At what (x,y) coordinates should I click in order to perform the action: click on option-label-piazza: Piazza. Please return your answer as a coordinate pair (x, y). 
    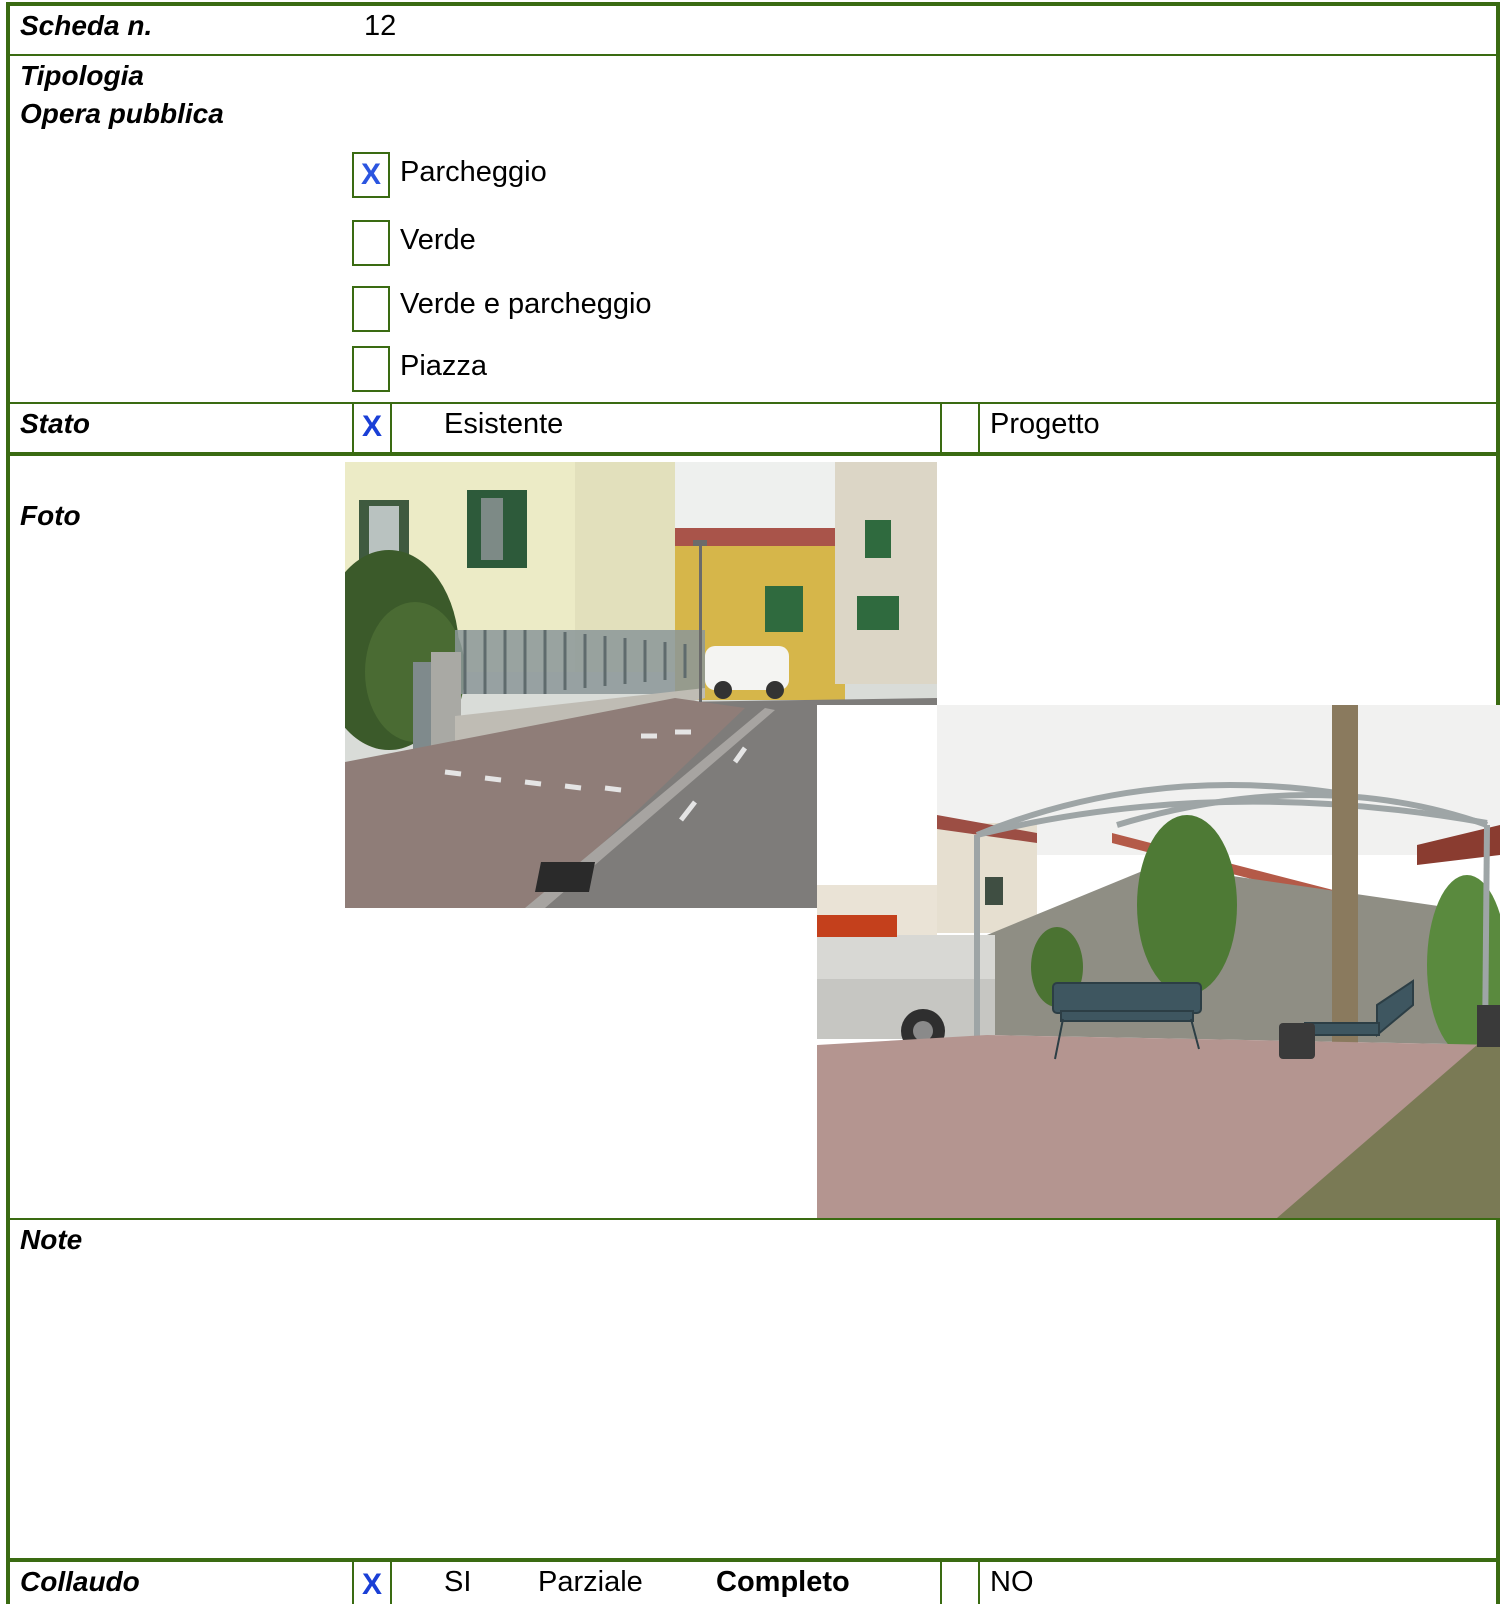
    Looking at the image, I should click on (444, 366).